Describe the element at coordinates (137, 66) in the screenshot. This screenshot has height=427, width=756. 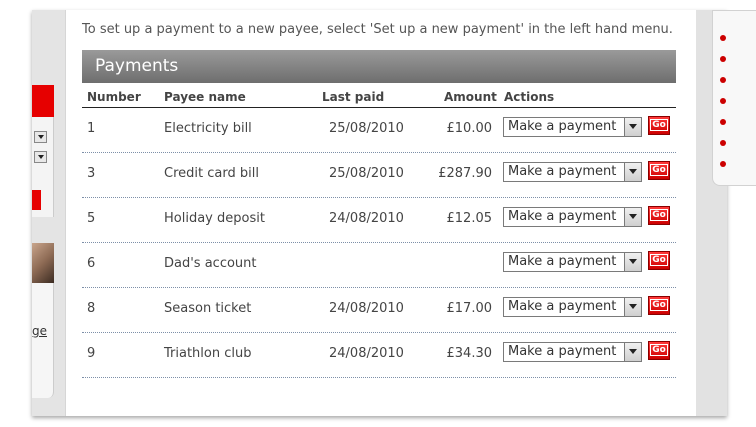
I see `section-title: Payments` at that location.